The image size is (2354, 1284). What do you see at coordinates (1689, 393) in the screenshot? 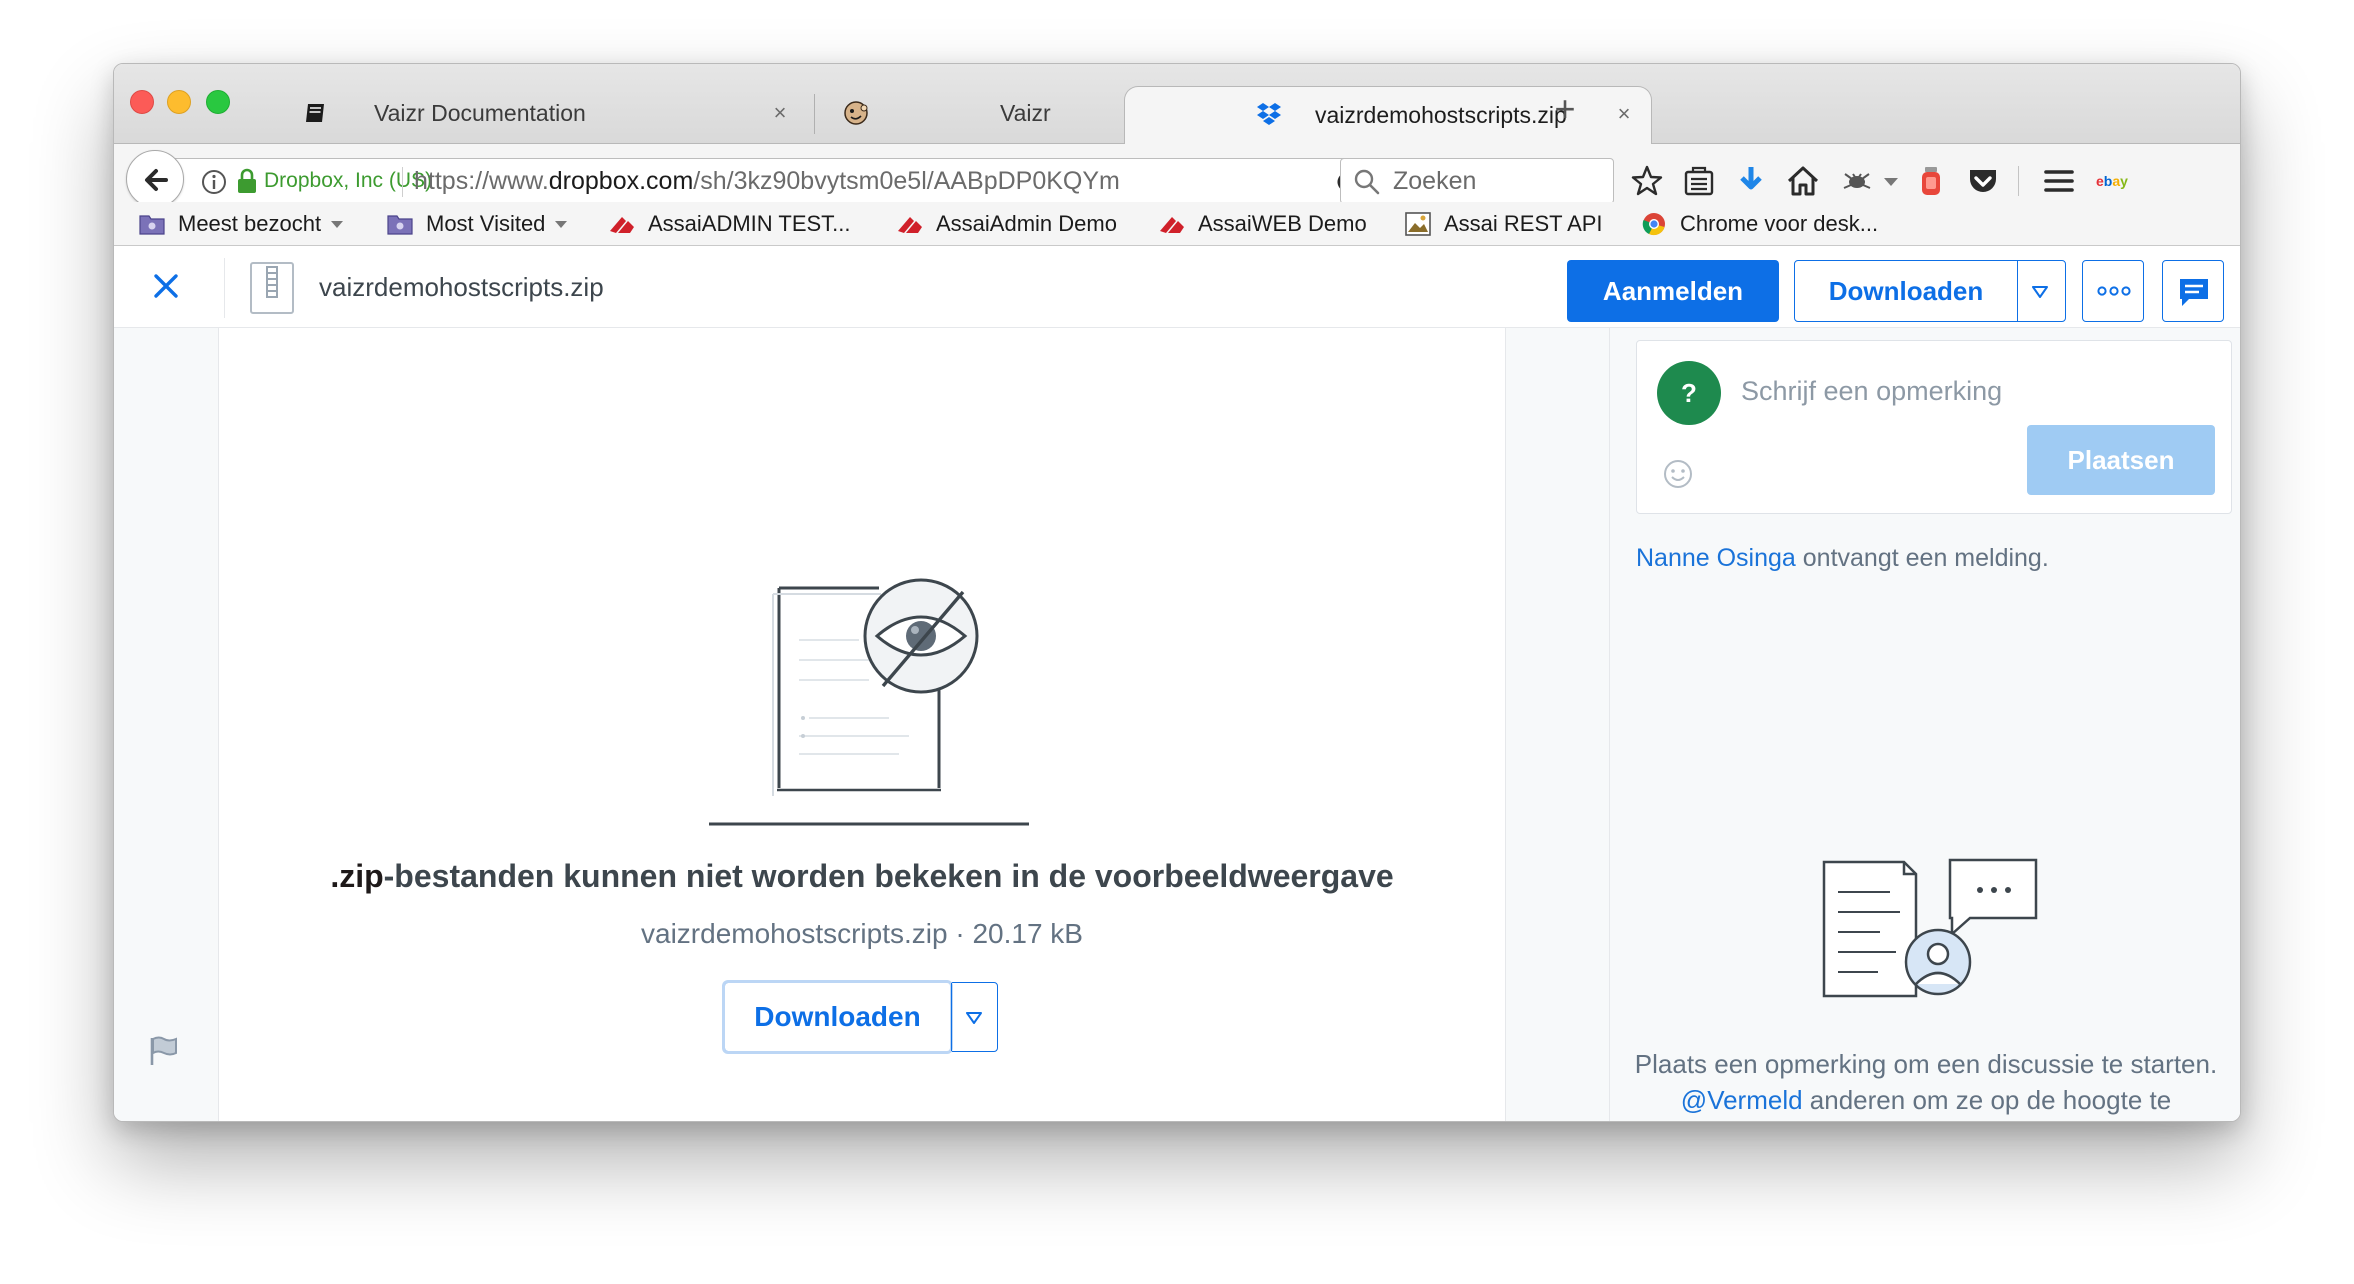
I see `avatar: ?` at bounding box center [1689, 393].